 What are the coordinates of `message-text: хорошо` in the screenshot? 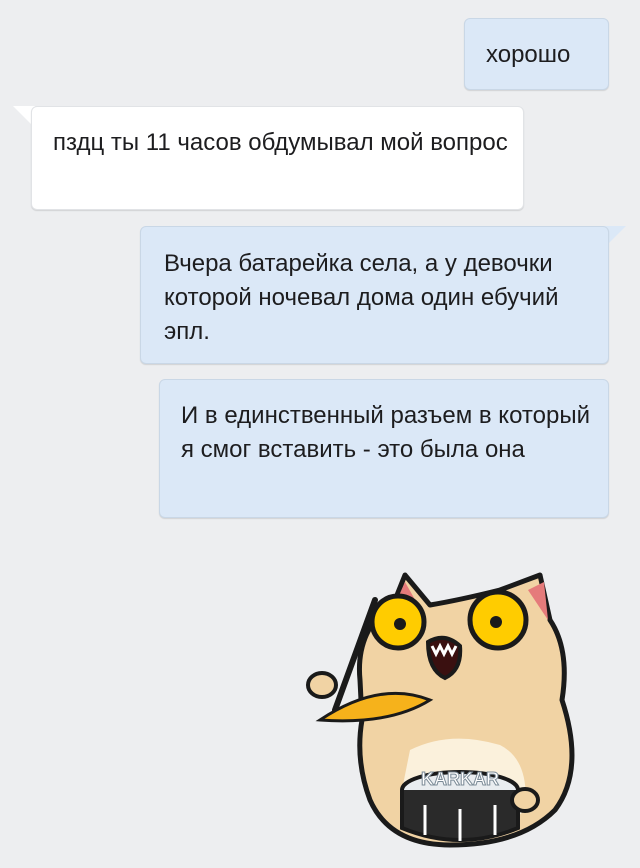 It's located at (528, 54).